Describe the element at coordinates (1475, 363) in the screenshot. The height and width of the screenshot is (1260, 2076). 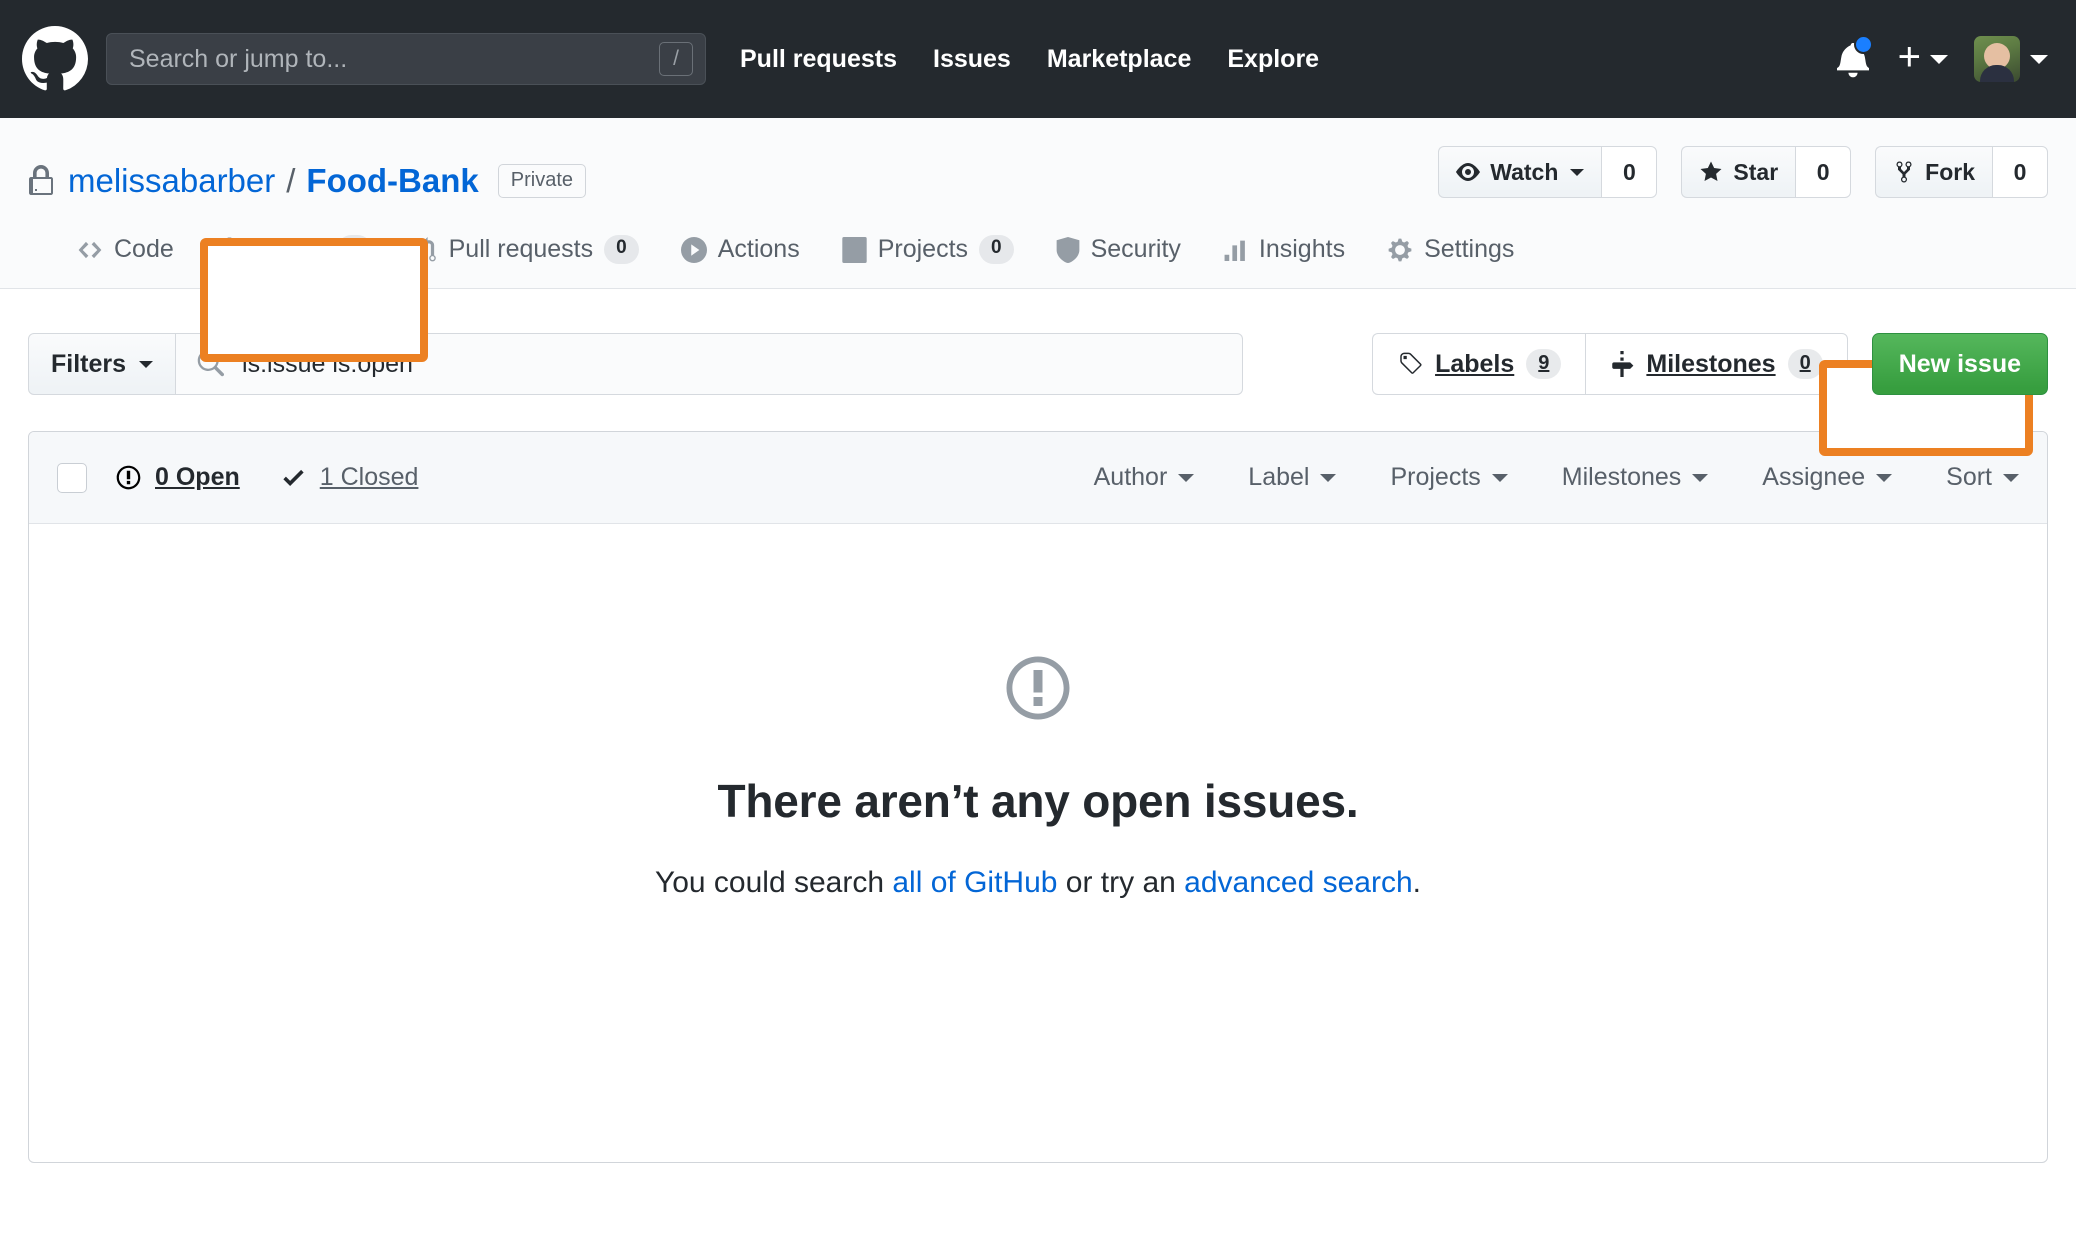
I see `labels-button-label: Labels` at that location.